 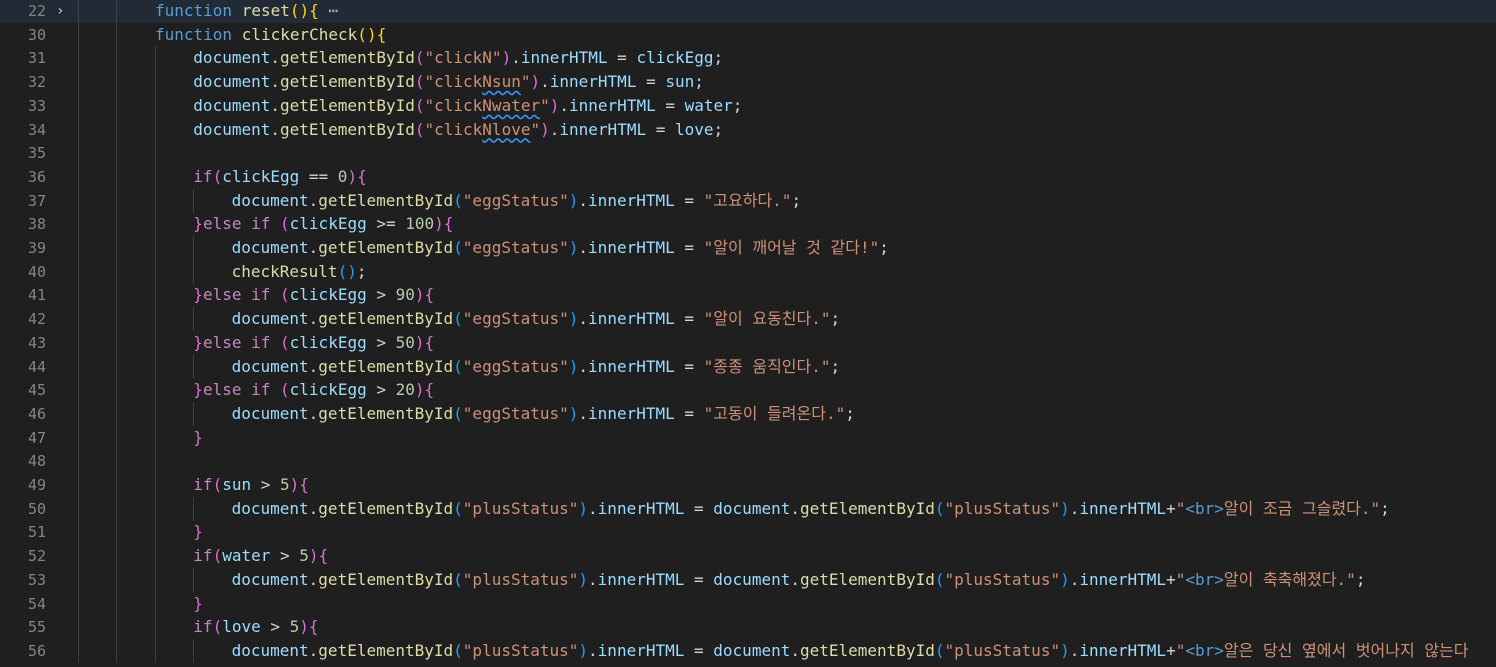 What do you see at coordinates (328, 390) in the screenshot?
I see `code-token: clickEgg` at bounding box center [328, 390].